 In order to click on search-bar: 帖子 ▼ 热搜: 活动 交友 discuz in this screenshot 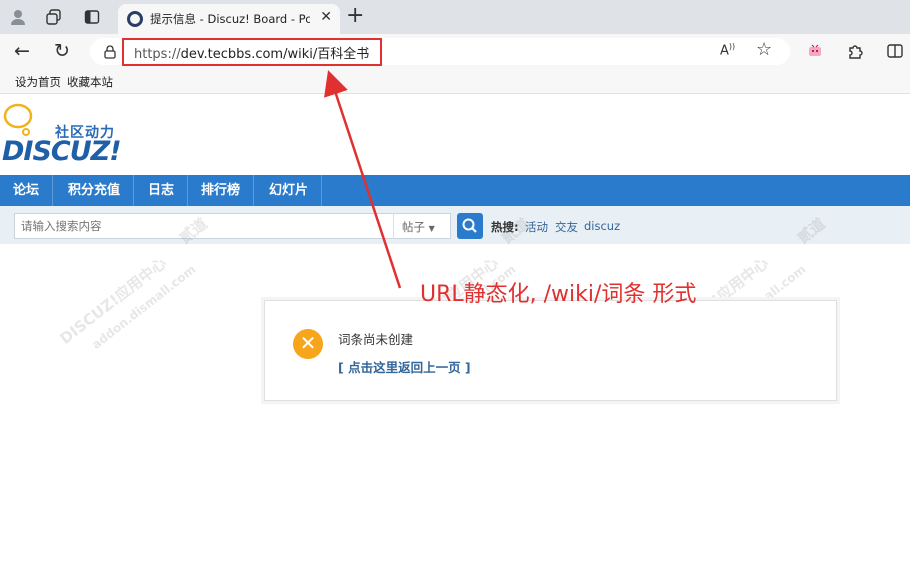, I will do `click(455, 225)`.